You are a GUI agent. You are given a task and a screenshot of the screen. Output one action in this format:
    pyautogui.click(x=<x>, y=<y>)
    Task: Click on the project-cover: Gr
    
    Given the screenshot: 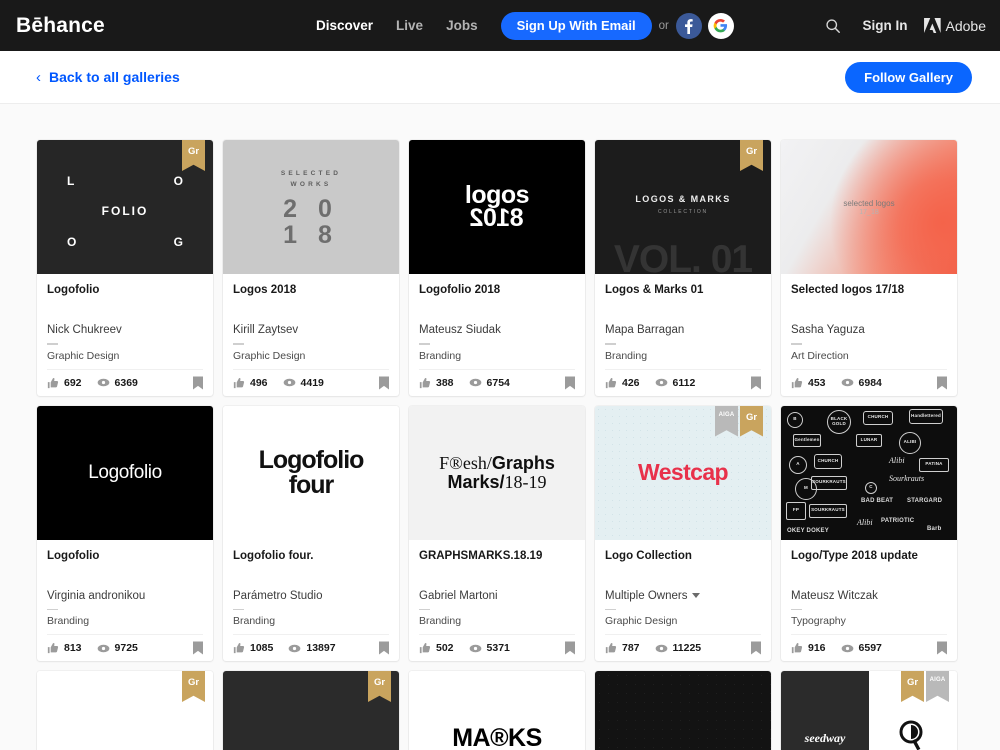 What is the action you would take?
    pyautogui.click(x=125, y=710)
    